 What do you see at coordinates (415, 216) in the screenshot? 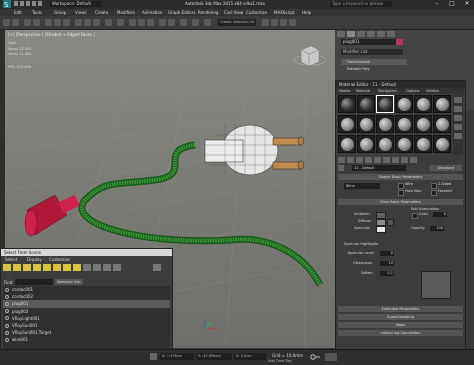
I see `self-illum-color-checkbox` at bounding box center [415, 216].